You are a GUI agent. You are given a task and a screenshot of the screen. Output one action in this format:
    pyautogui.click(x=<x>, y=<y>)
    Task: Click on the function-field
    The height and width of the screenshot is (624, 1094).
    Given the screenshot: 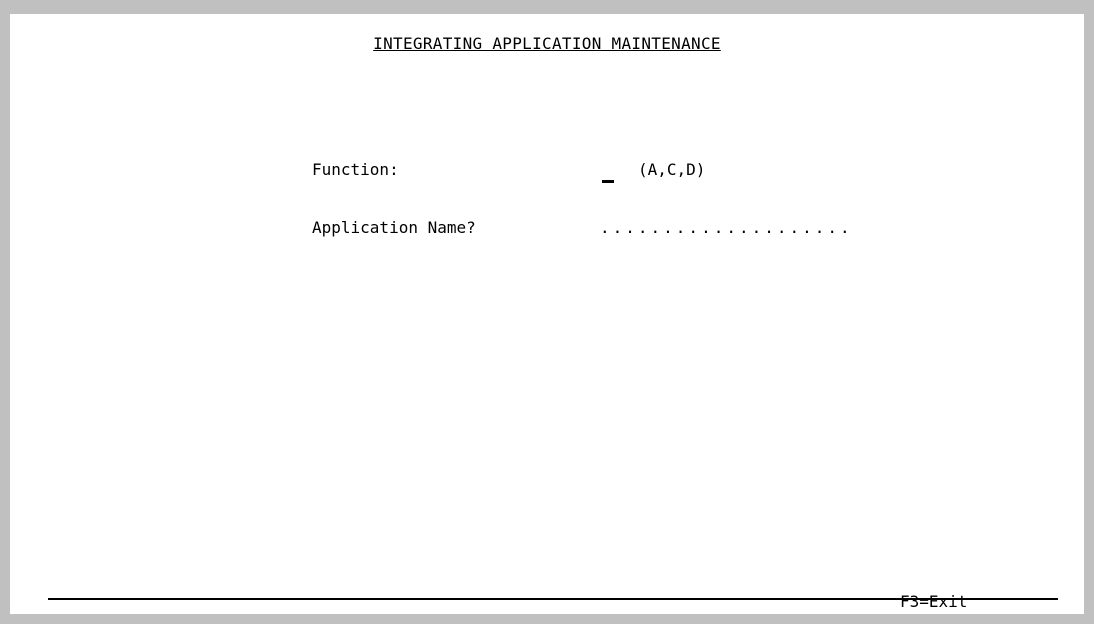 What is the action you would take?
    pyautogui.click(x=609, y=171)
    